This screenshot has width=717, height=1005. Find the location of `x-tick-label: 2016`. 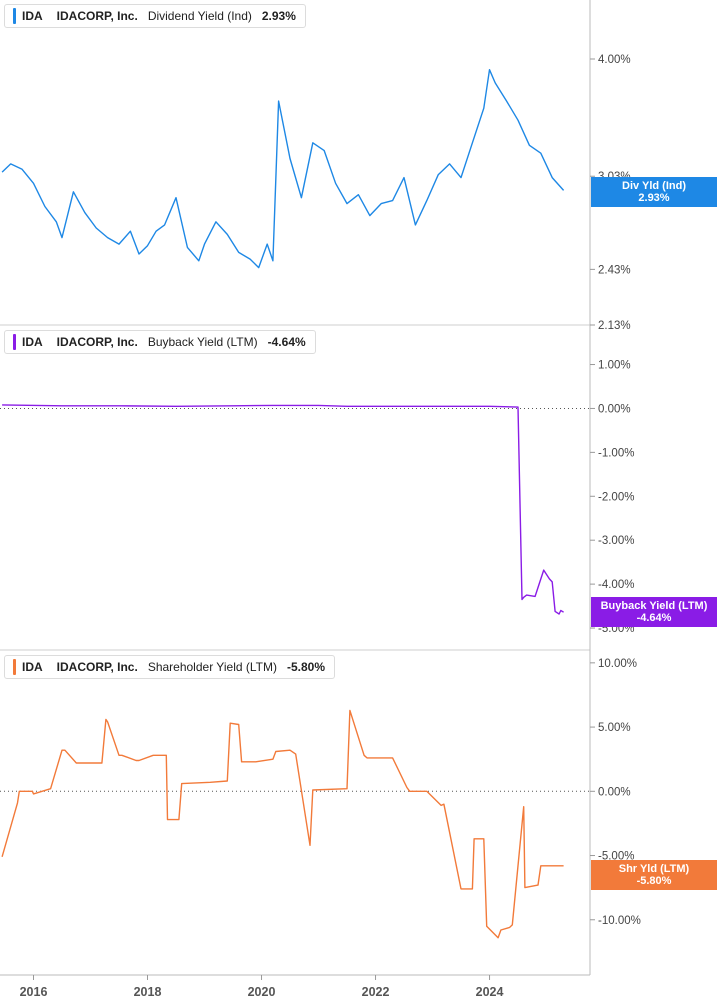

x-tick-label: 2016 is located at coordinates (34, 992).